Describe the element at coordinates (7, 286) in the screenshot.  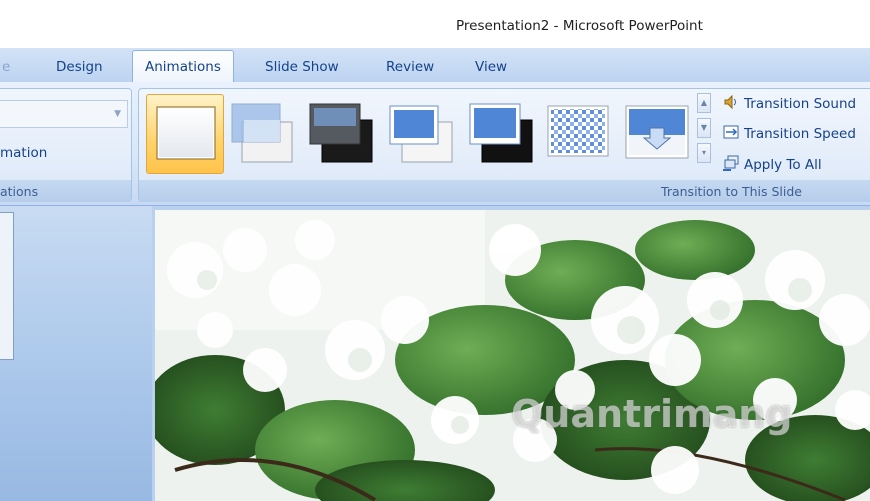
I see `slide-thumbnail-edge` at that location.